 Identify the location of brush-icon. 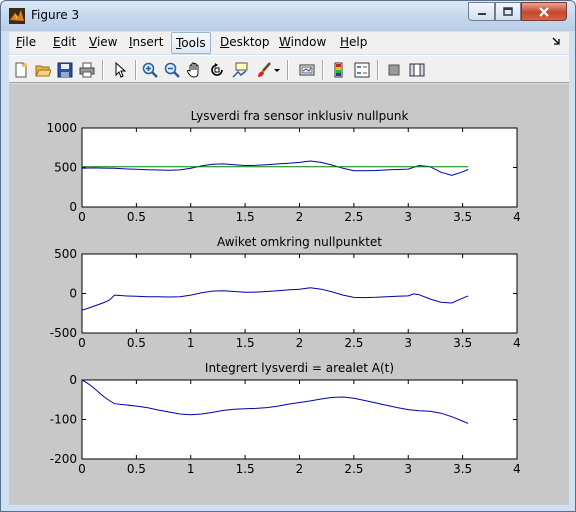
(264, 69).